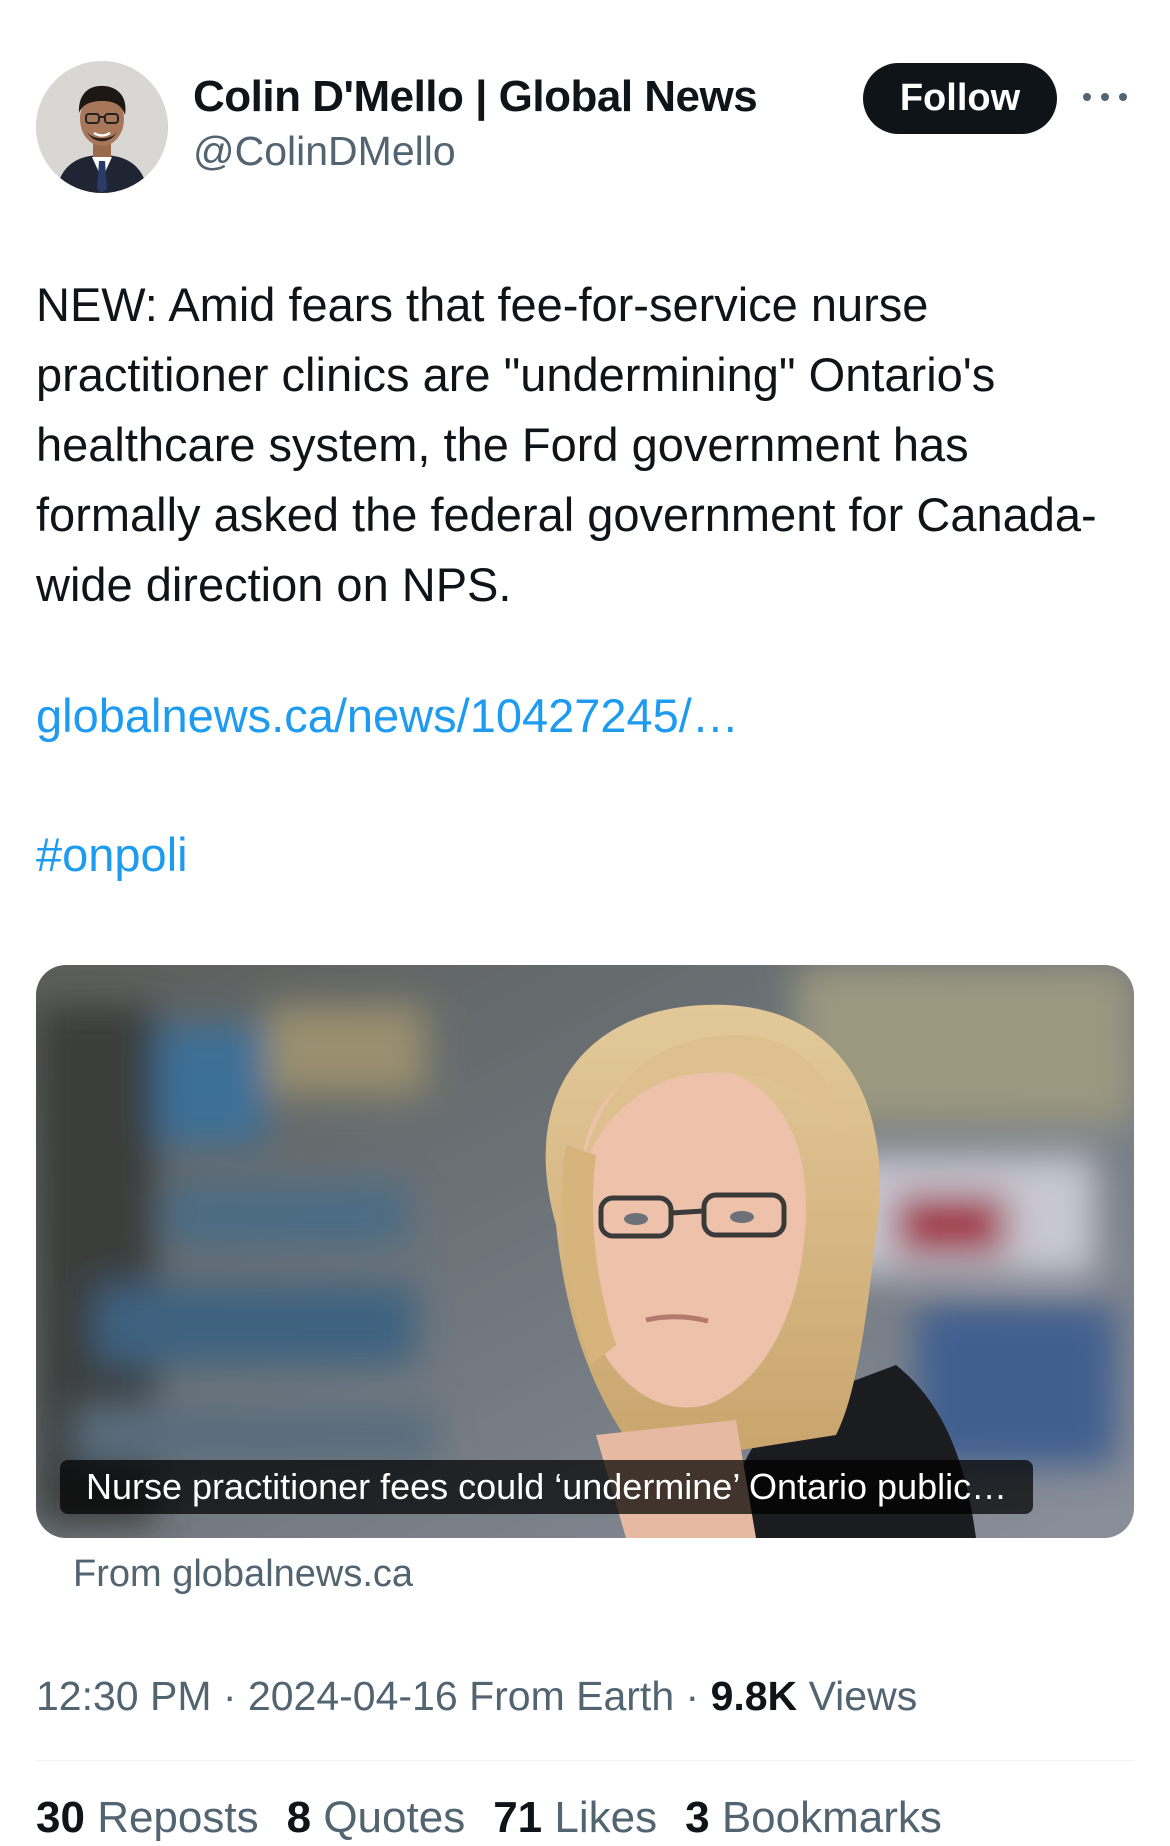 This screenshot has height=1846, width=1170. I want to click on hashtag-link: #onpoli, so click(112, 854).